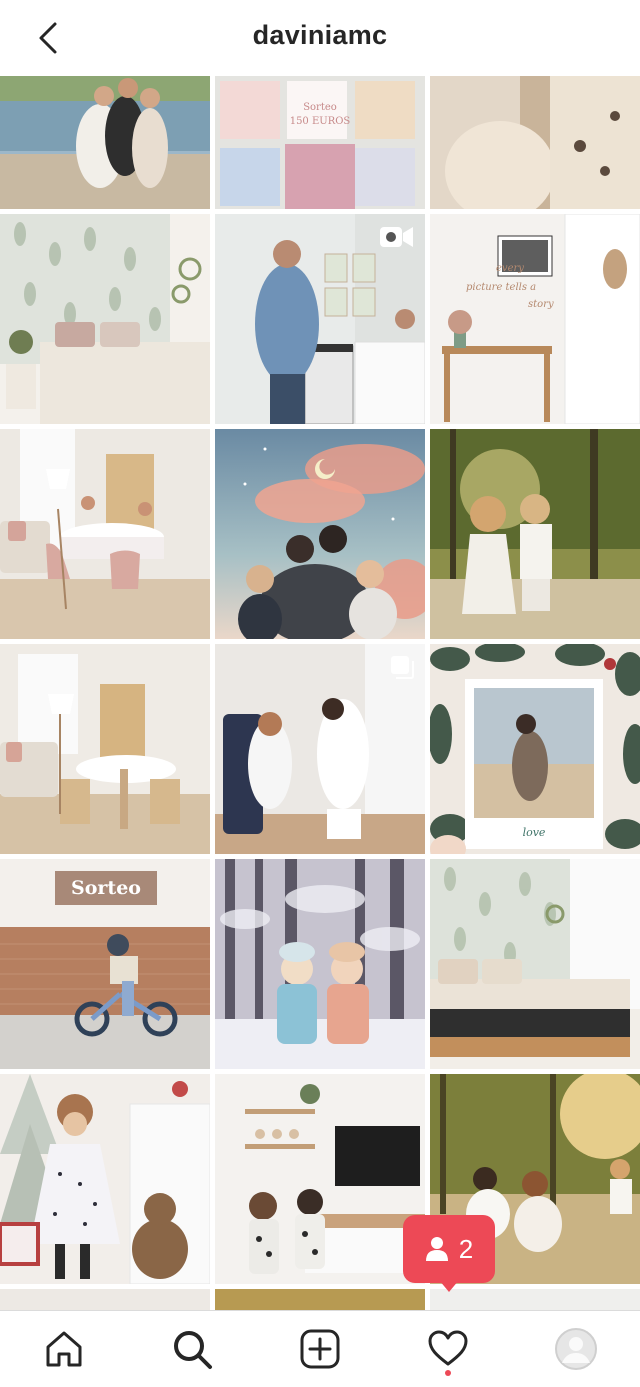 This screenshot has height=1387, width=640. I want to click on post-family-lake, so click(105, 142).